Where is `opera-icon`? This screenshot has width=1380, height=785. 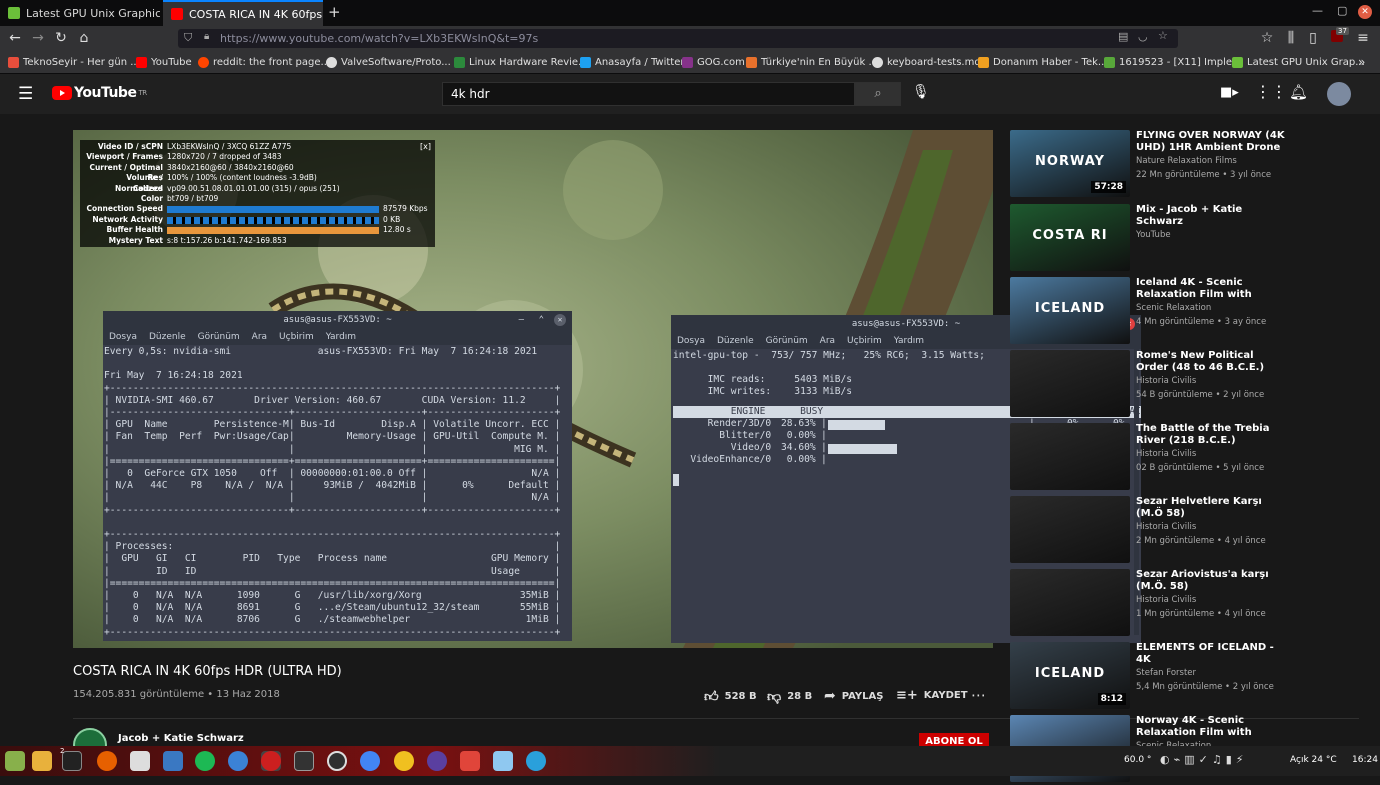
opera-icon is located at coordinates (271, 761).